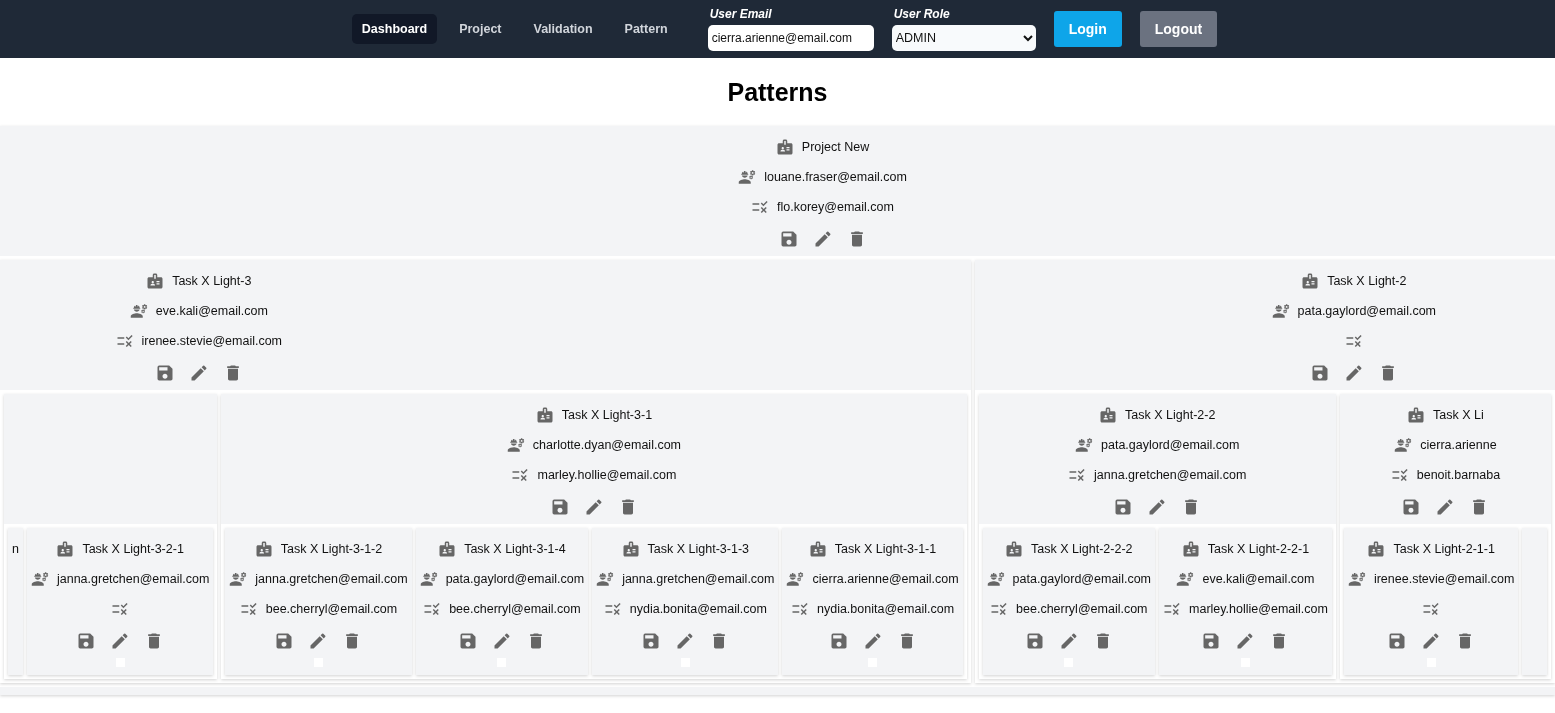  I want to click on task-title: Task X Li, so click(1458, 415).